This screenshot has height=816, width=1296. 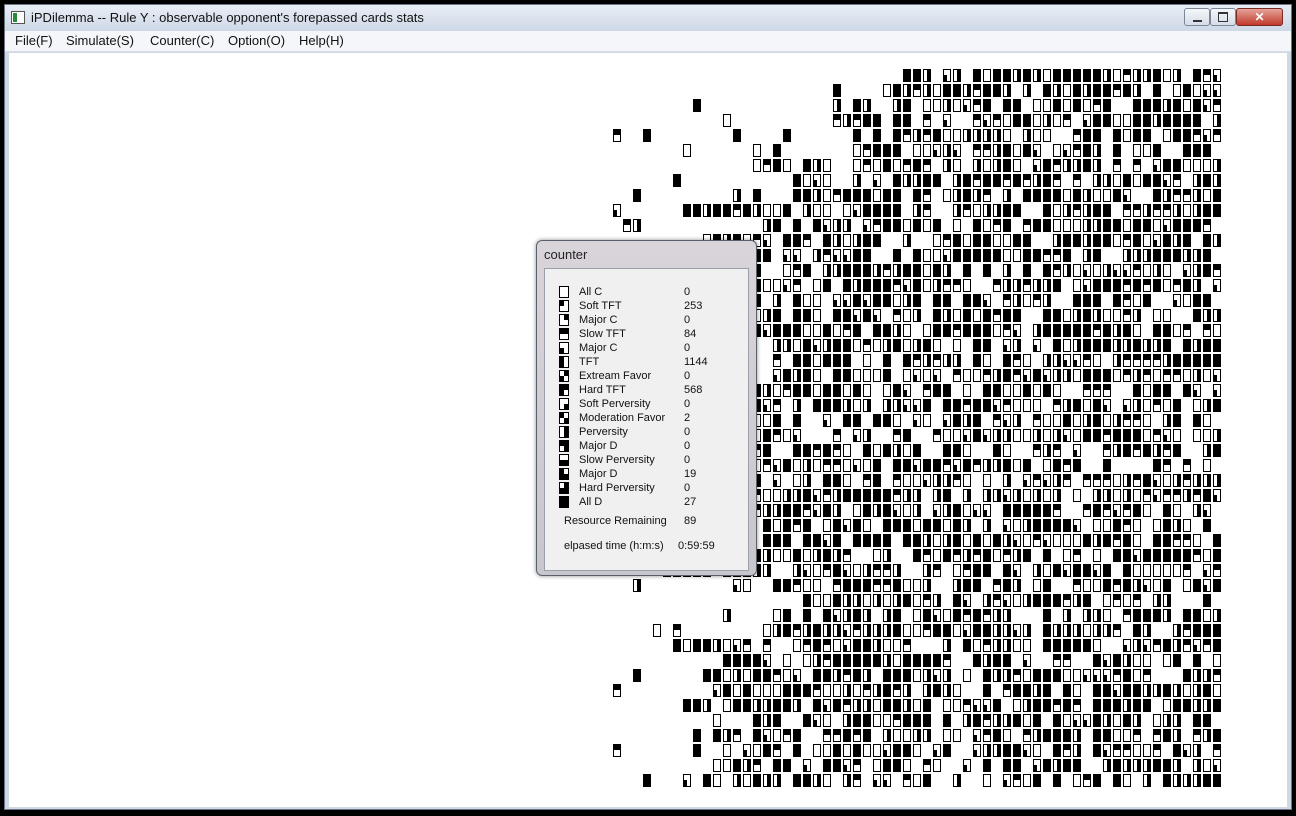 What do you see at coordinates (321, 40) in the screenshot?
I see `menu-help: Help(H)` at bounding box center [321, 40].